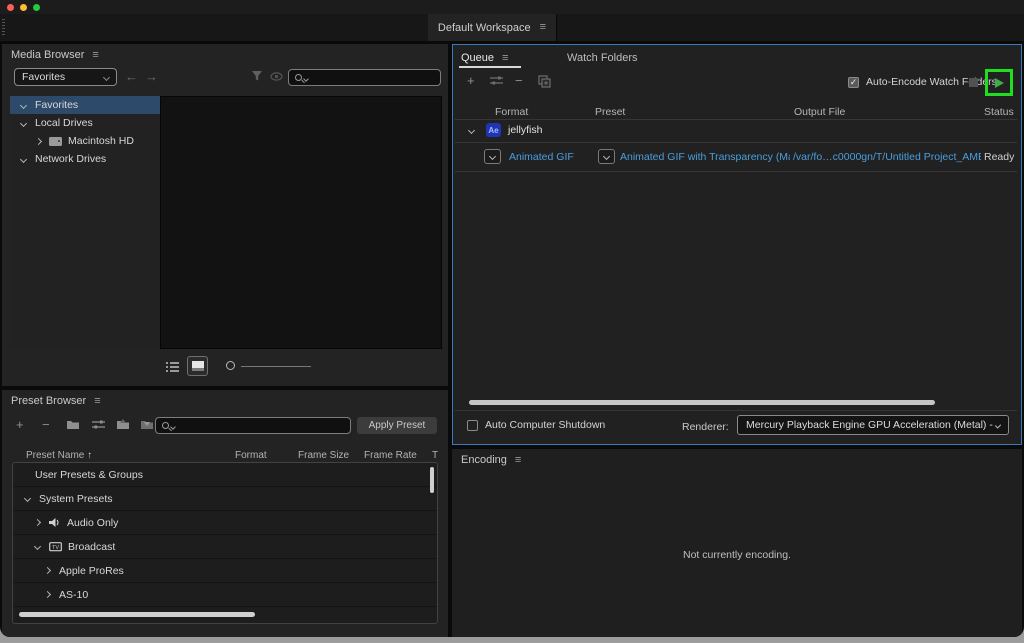  I want to click on back-icon: ←, so click(131, 76).